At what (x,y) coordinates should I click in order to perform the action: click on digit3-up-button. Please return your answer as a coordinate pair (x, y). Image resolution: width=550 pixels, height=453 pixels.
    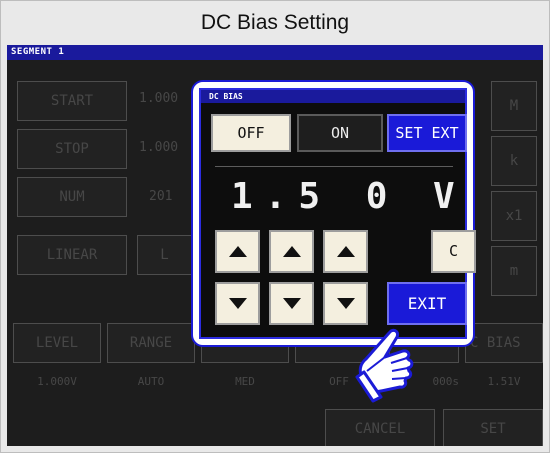
    Looking at the image, I should click on (345, 251).